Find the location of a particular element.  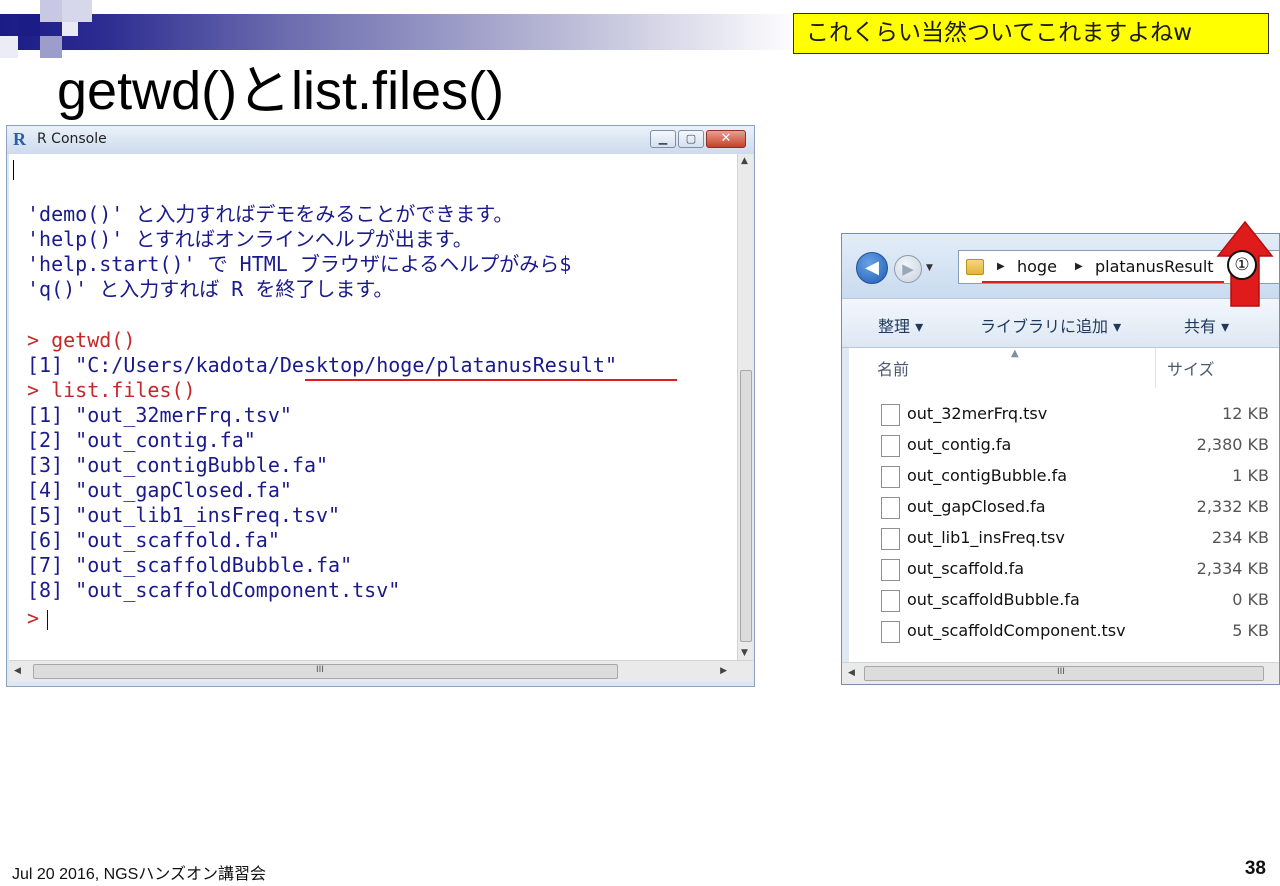

close-icon: ✕ is located at coordinates (726, 138).